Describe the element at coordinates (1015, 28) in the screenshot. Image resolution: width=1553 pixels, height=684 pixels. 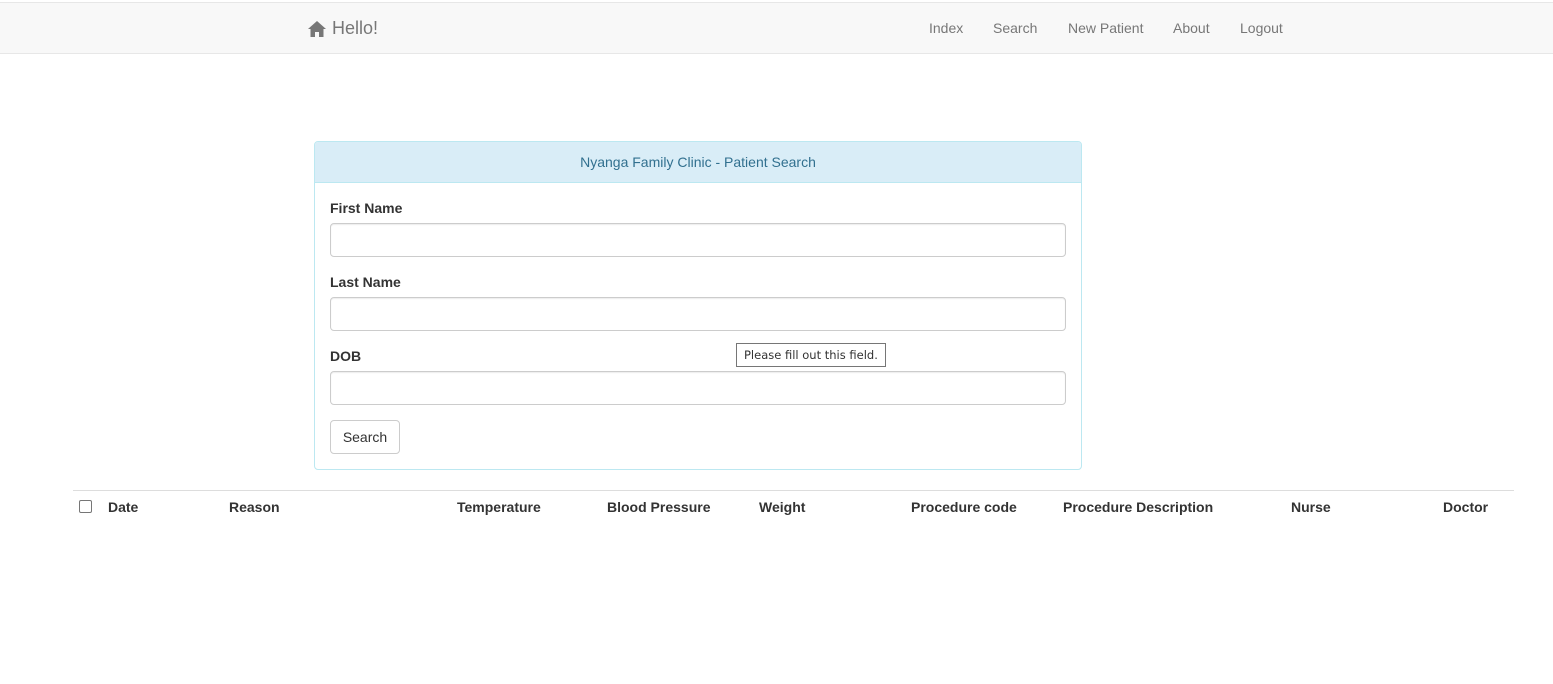
I see `nav-link-search: Search` at that location.